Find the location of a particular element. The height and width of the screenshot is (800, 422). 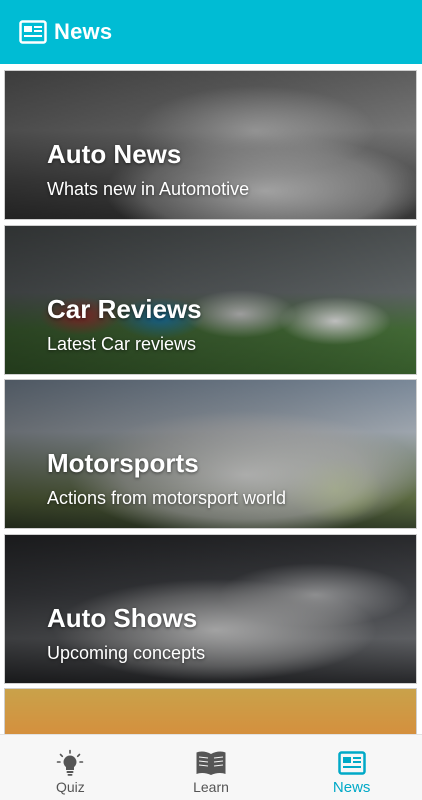

card-title: Auto News is located at coordinates (114, 154).